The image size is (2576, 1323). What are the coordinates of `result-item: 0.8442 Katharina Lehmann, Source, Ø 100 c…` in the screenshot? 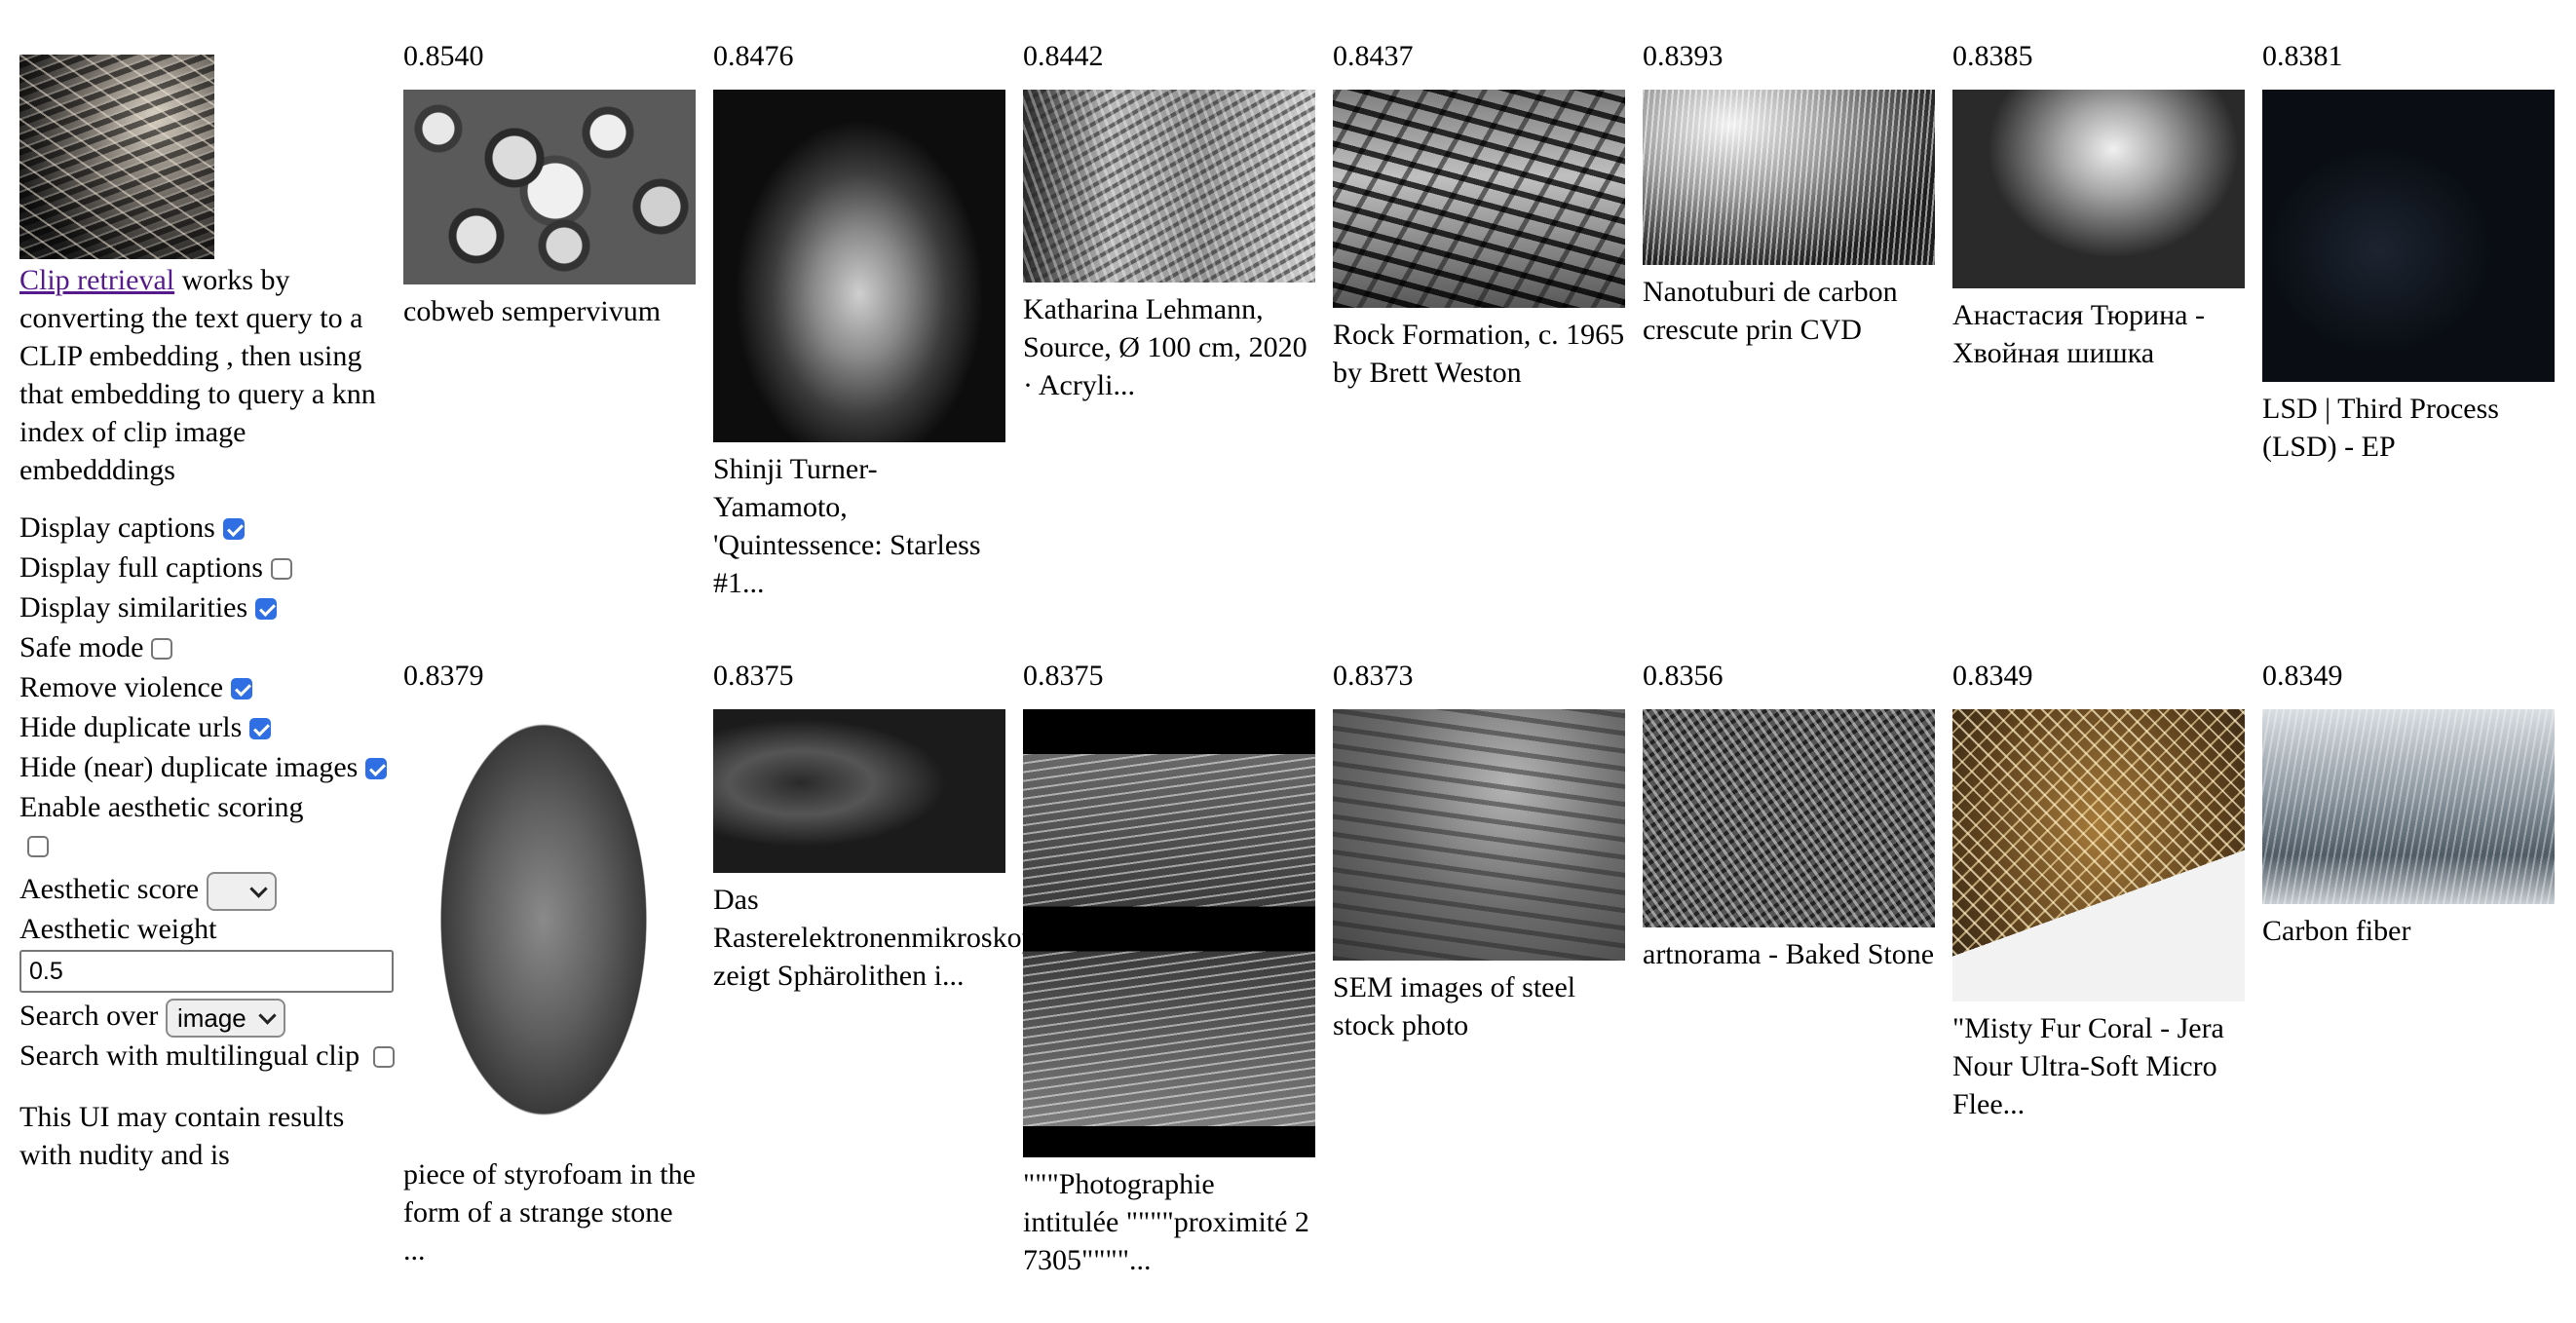 It's located at (1169, 220).